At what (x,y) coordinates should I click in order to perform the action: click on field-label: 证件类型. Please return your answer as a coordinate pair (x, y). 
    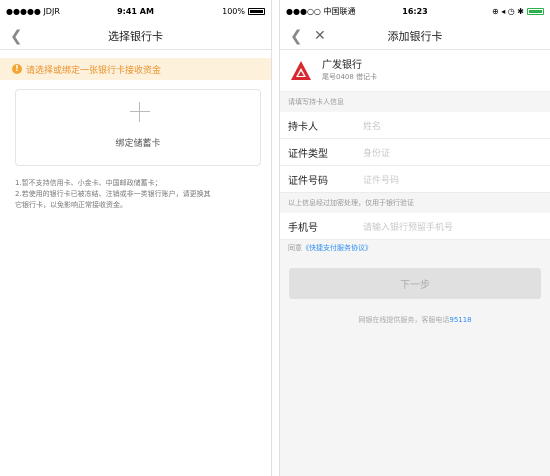
    Looking at the image, I should click on (308, 154).